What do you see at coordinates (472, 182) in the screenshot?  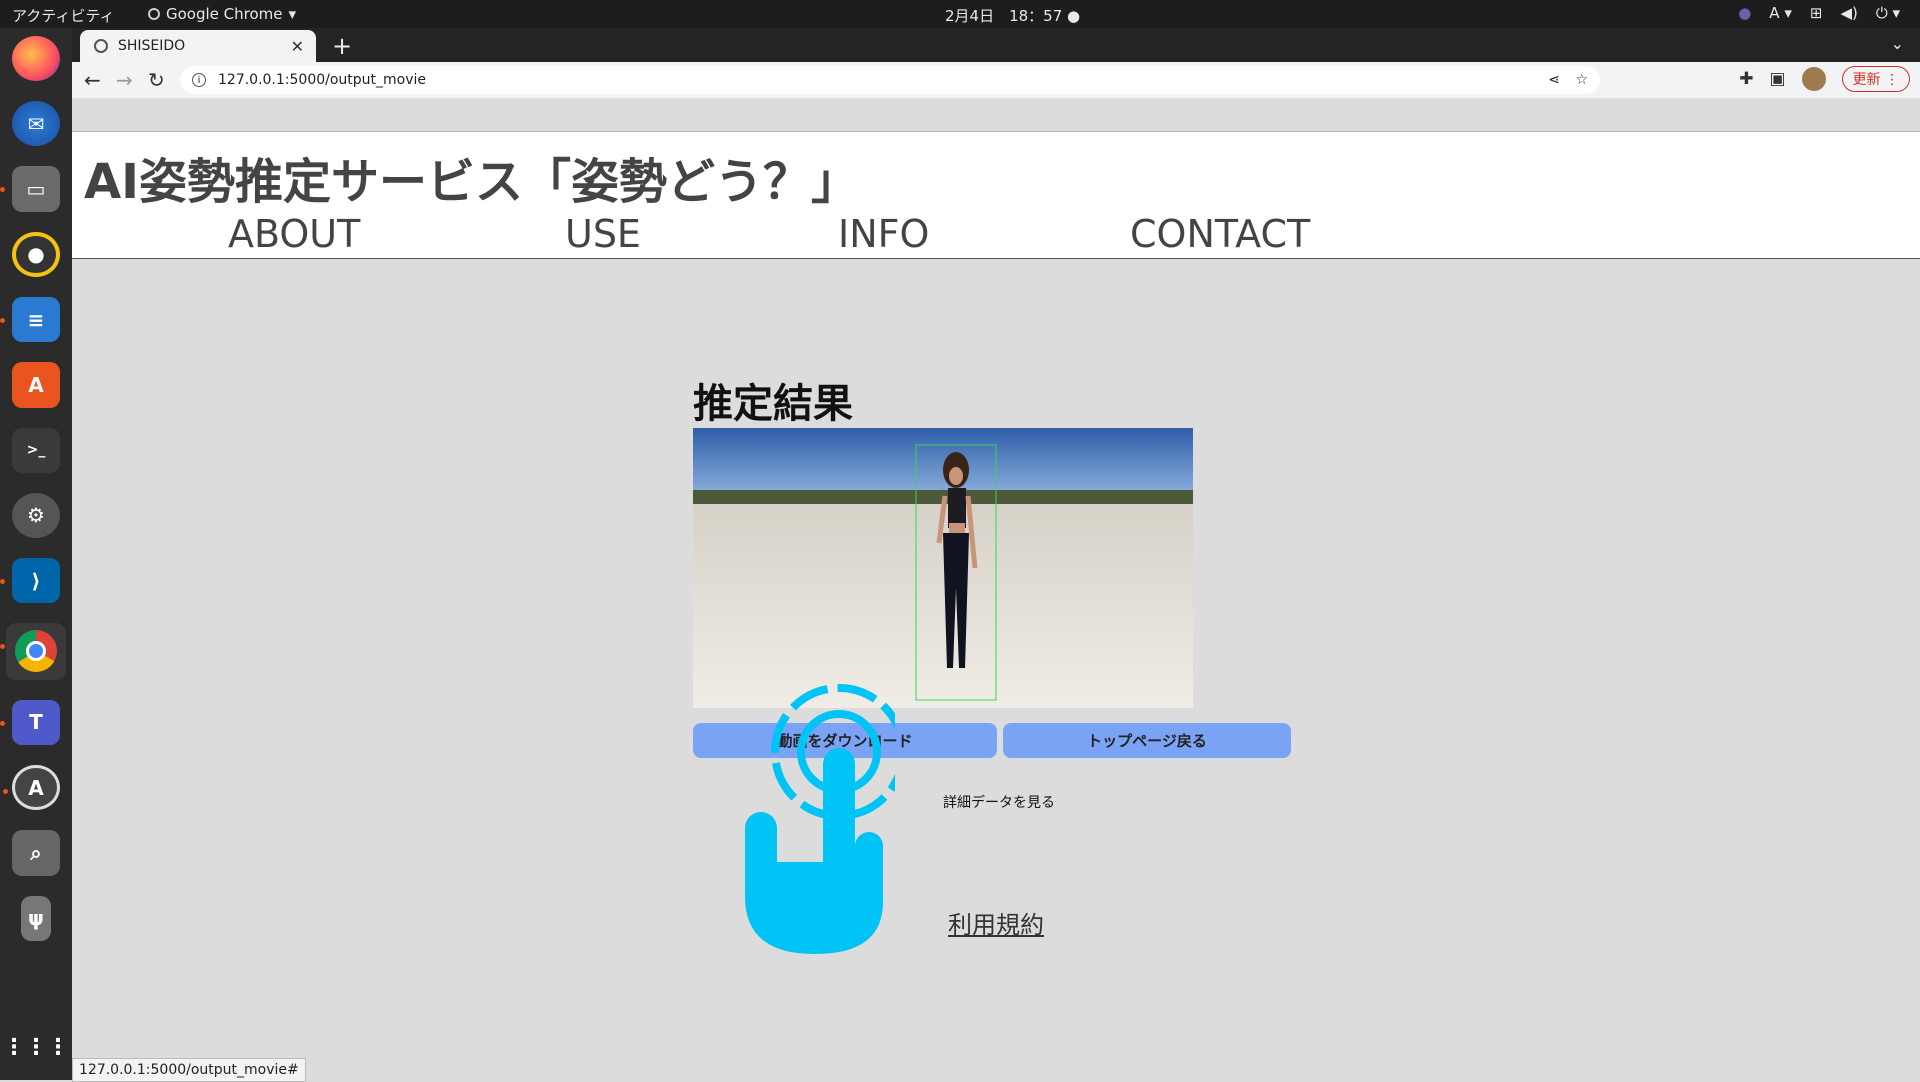 I see `site-title: AI姿勢推定サービス「姿勢どう？」` at bounding box center [472, 182].